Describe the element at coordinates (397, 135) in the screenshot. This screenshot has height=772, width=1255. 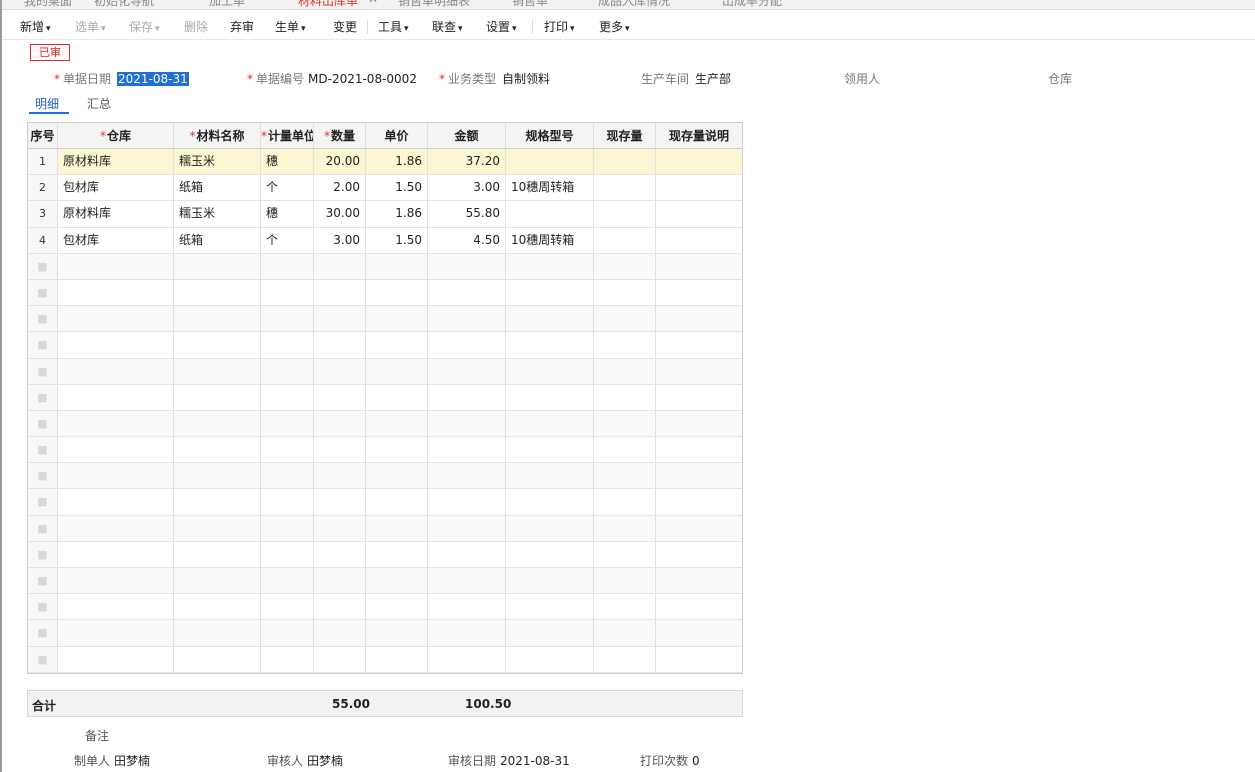
I see `col-header-price: 单价` at that location.